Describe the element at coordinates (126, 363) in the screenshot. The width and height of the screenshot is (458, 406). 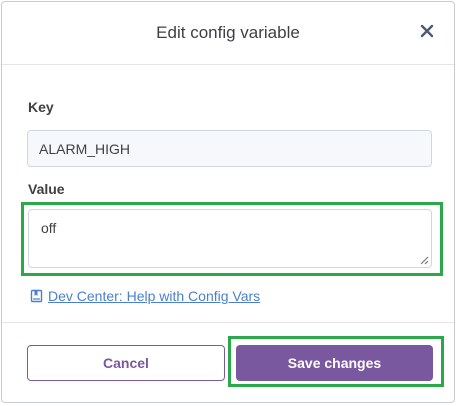
I see `cancel-button: Cancel` at that location.